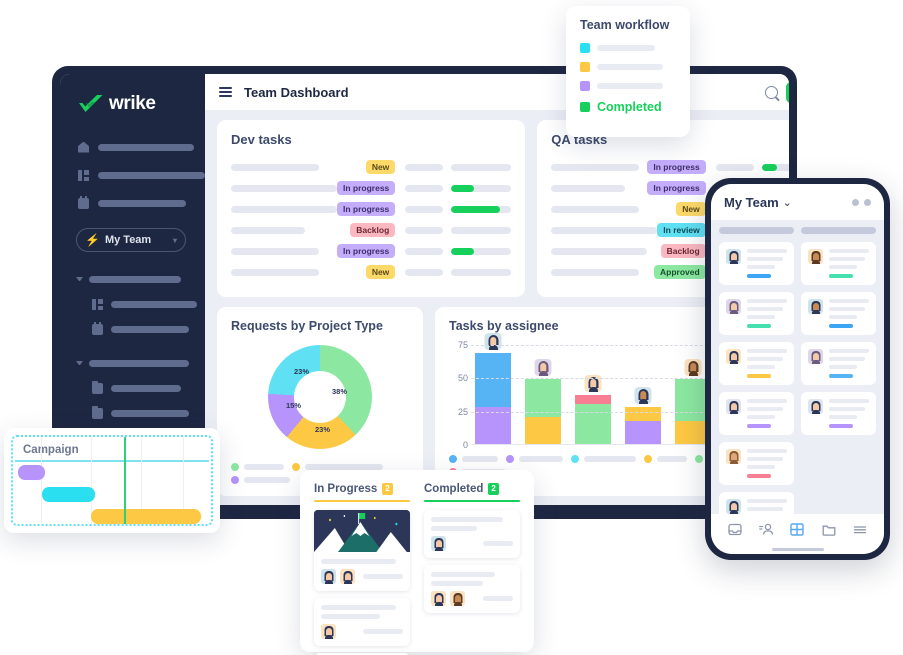  I want to click on sidebar-item-label, so click(151, 175).